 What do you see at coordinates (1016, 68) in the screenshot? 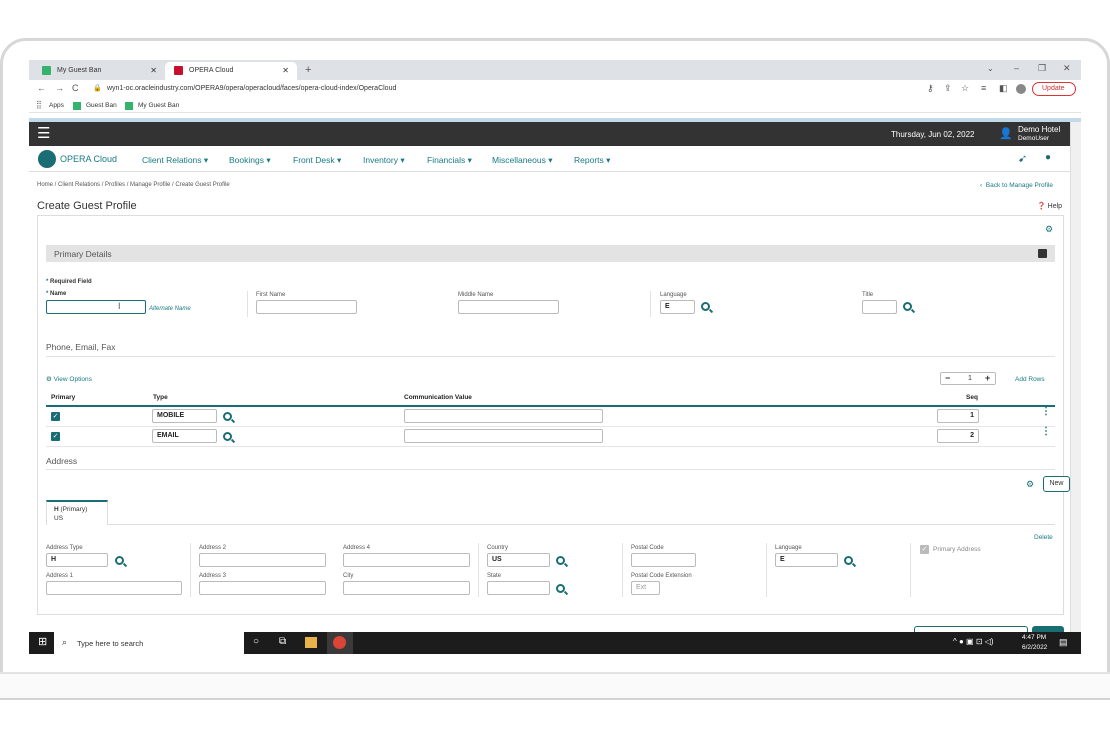
I see `minimize-icon: –` at bounding box center [1016, 68].